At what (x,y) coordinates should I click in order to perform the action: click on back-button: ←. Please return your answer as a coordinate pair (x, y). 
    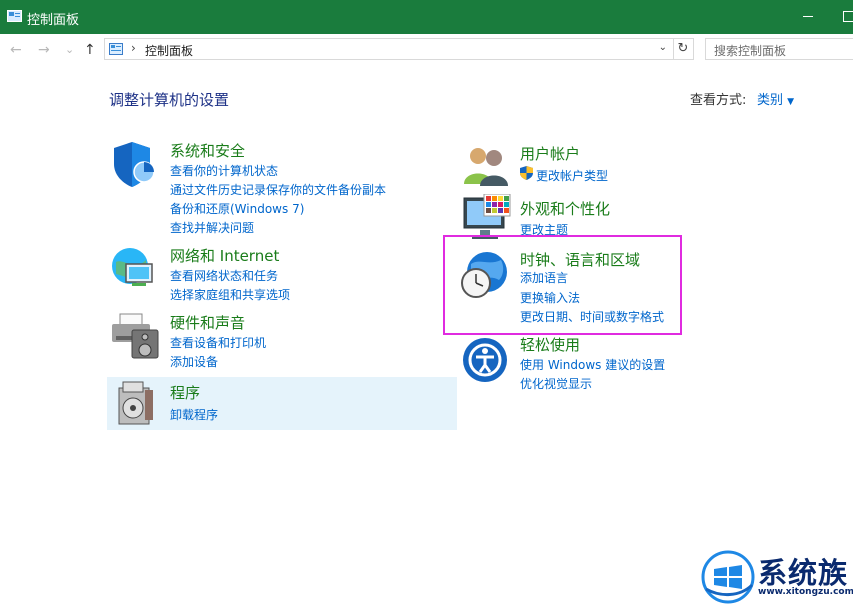
    Looking at the image, I should click on (16, 50).